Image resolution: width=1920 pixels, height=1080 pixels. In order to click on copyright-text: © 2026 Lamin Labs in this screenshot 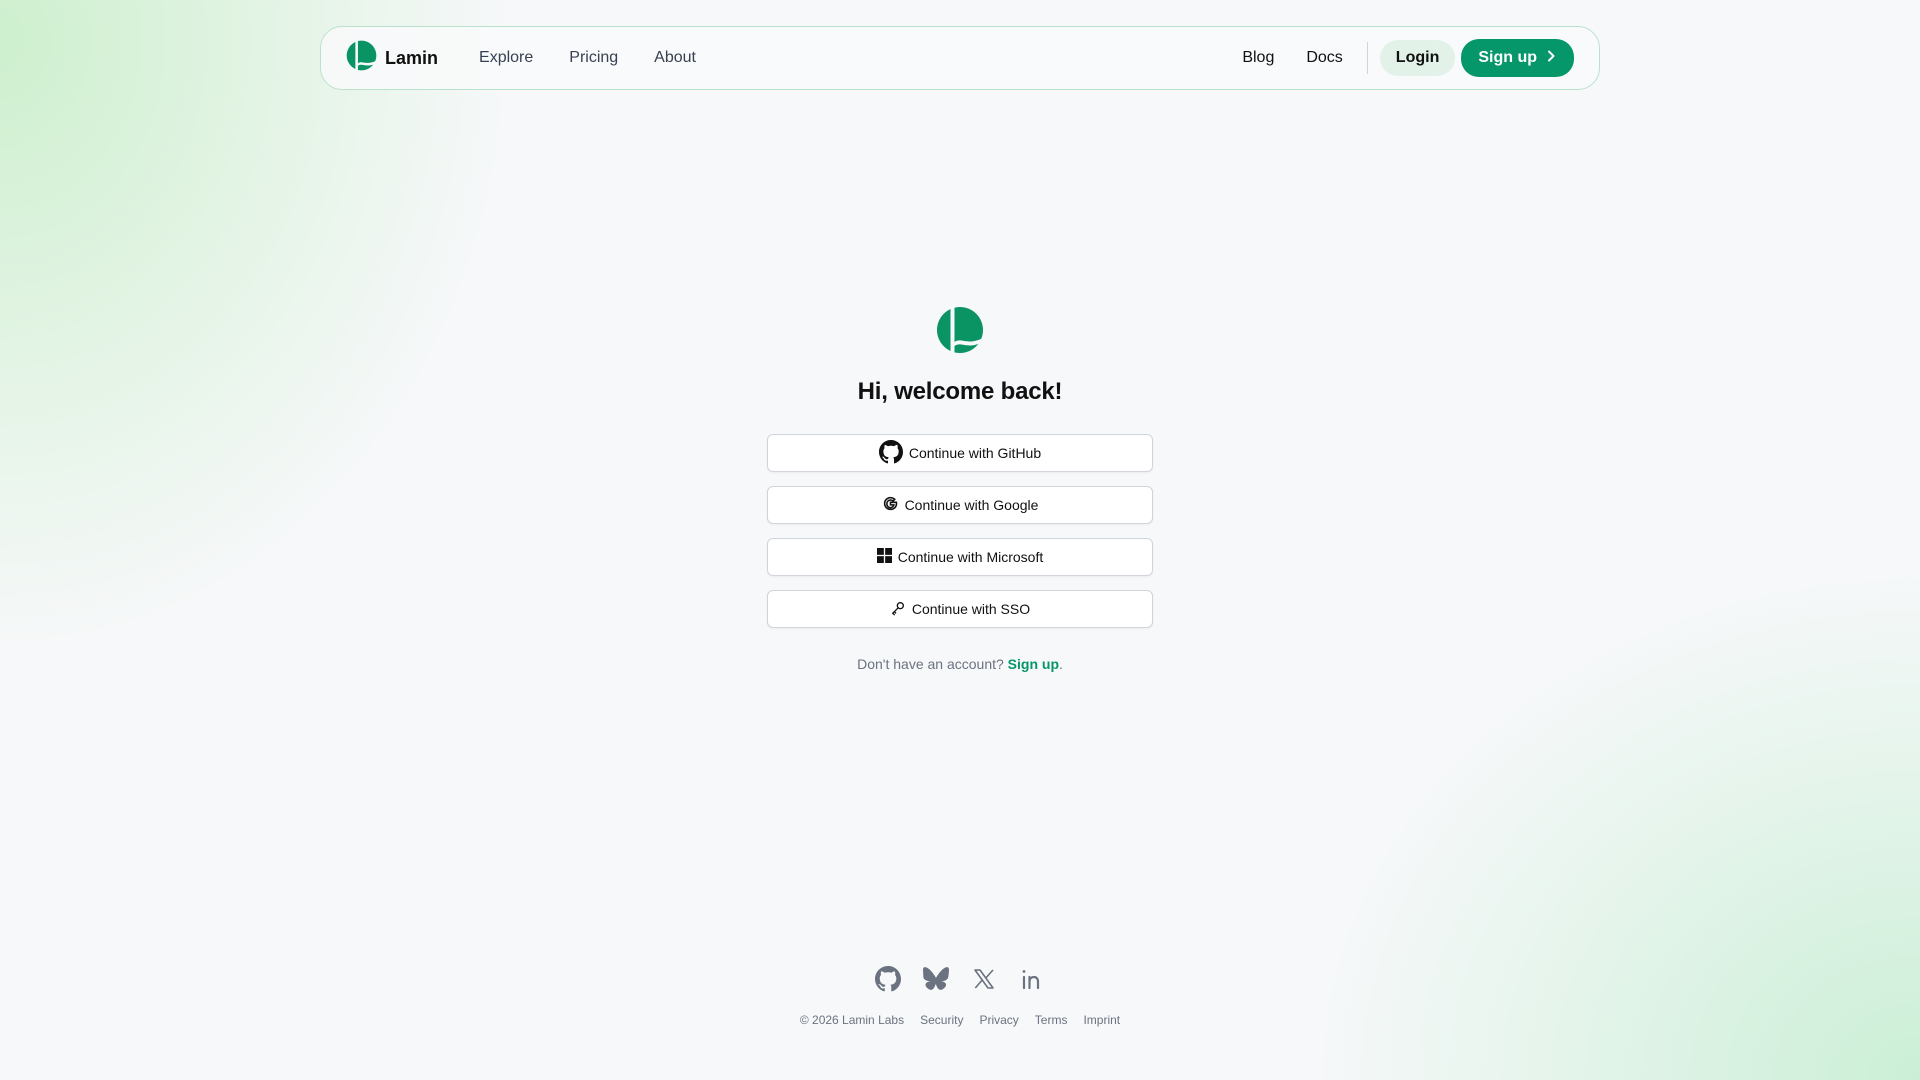, I will do `click(852, 1020)`.